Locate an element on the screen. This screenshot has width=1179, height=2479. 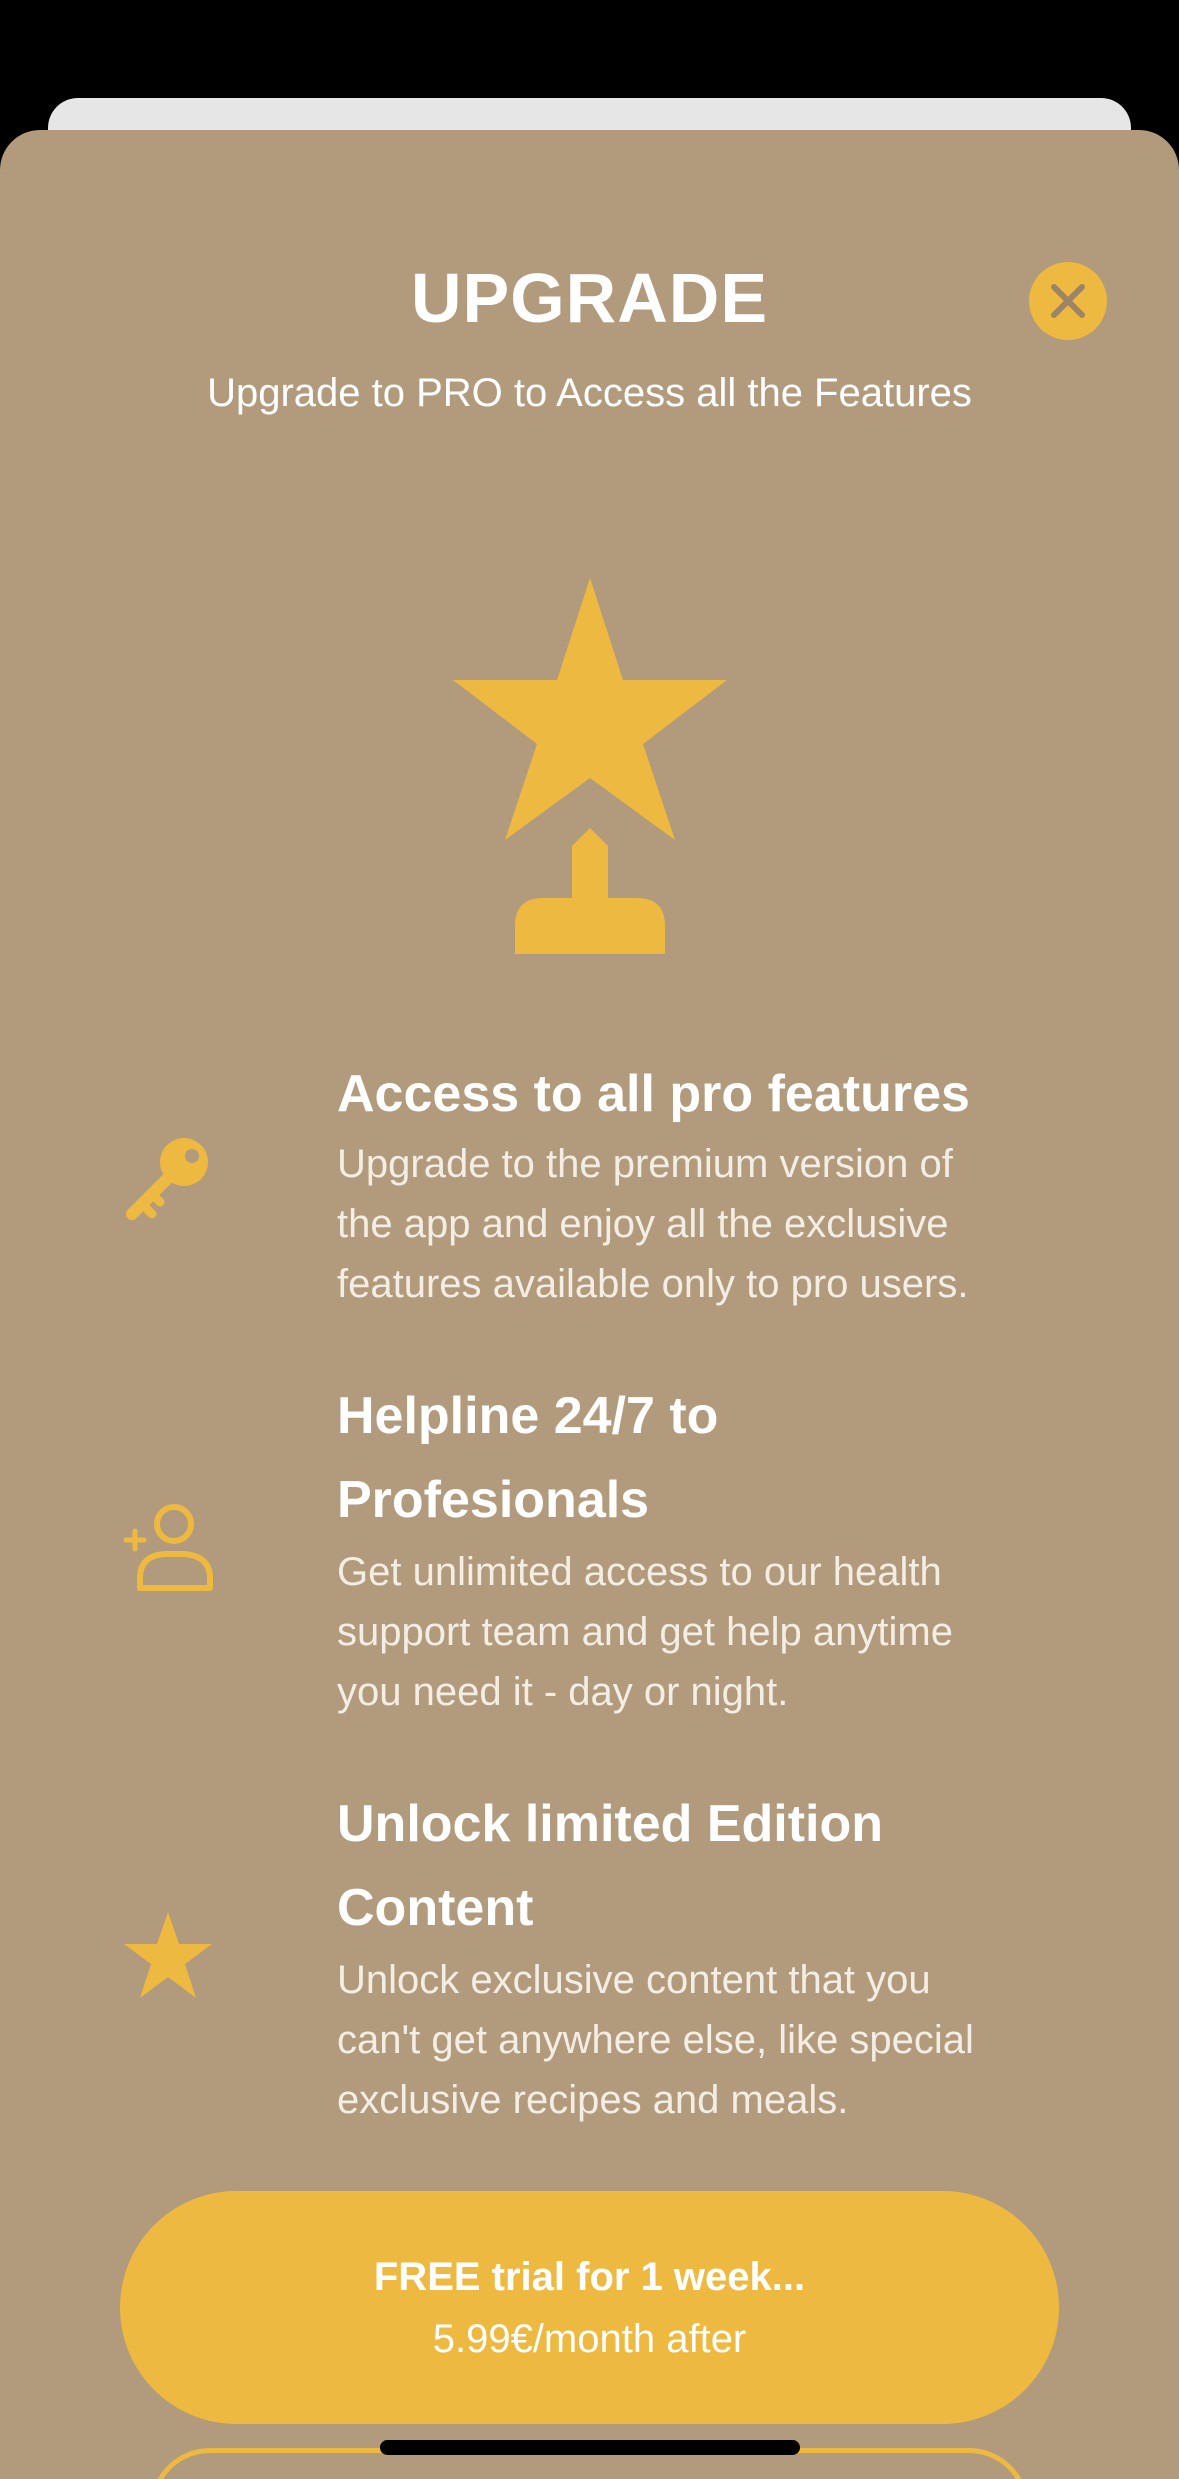
feature-title: Access to all pro features is located at coordinates (653, 1094).